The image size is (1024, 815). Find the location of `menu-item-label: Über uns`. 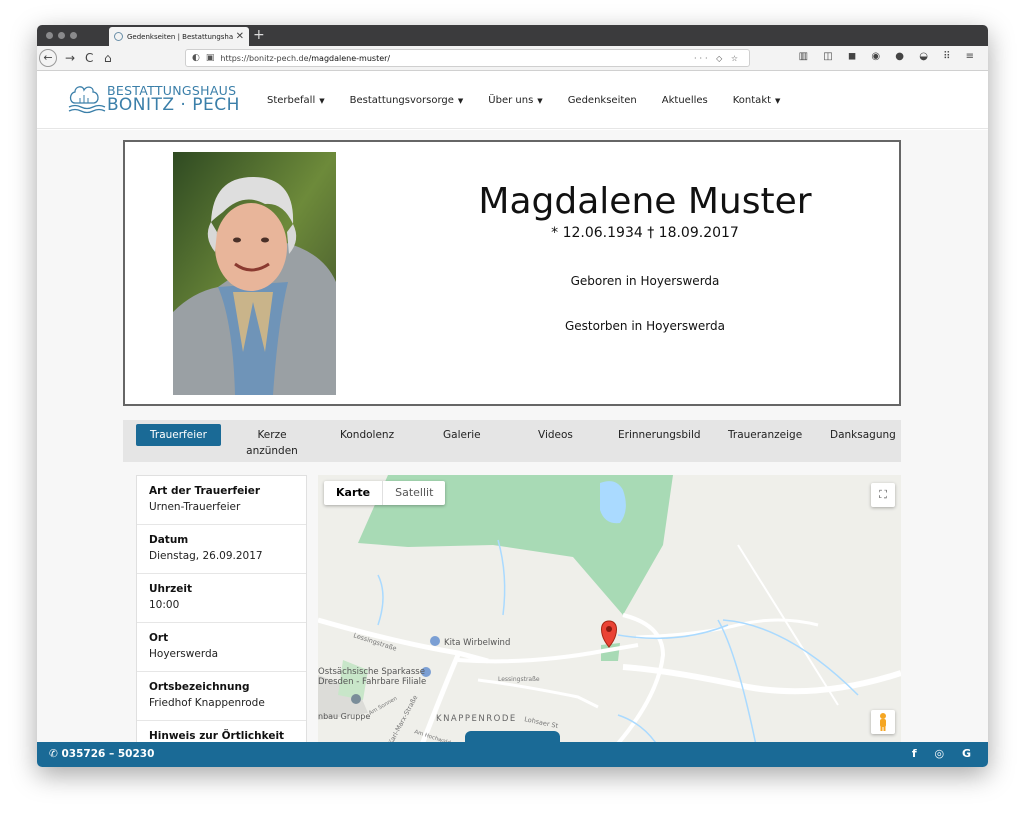

menu-item-label: Über uns is located at coordinates (511, 100).